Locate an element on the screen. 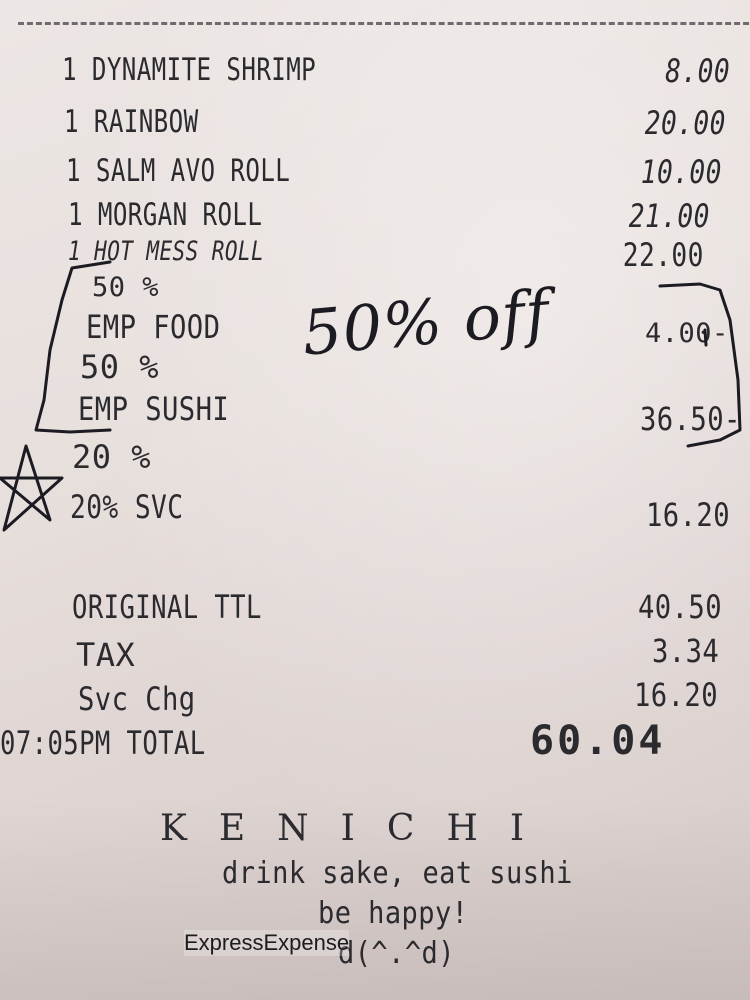 This screenshot has height=1000, width=750. left-bracket-mark is located at coordinates (73, 347).